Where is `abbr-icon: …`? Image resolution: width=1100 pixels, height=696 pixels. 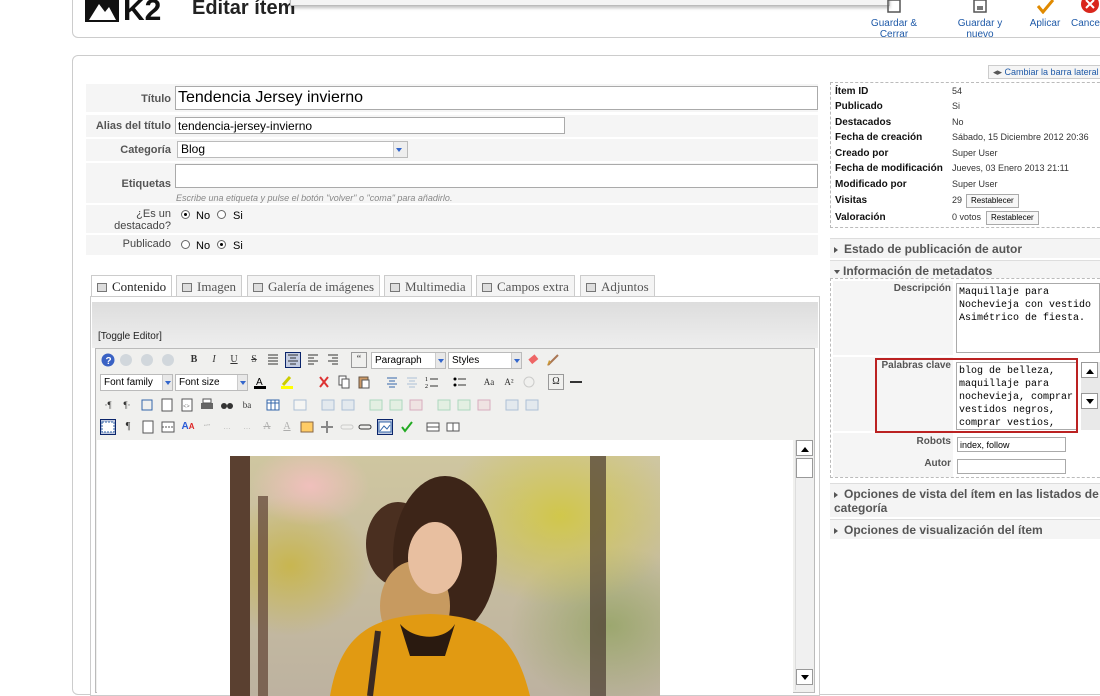 abbr-icon: … is located at coordinates (227, 427).